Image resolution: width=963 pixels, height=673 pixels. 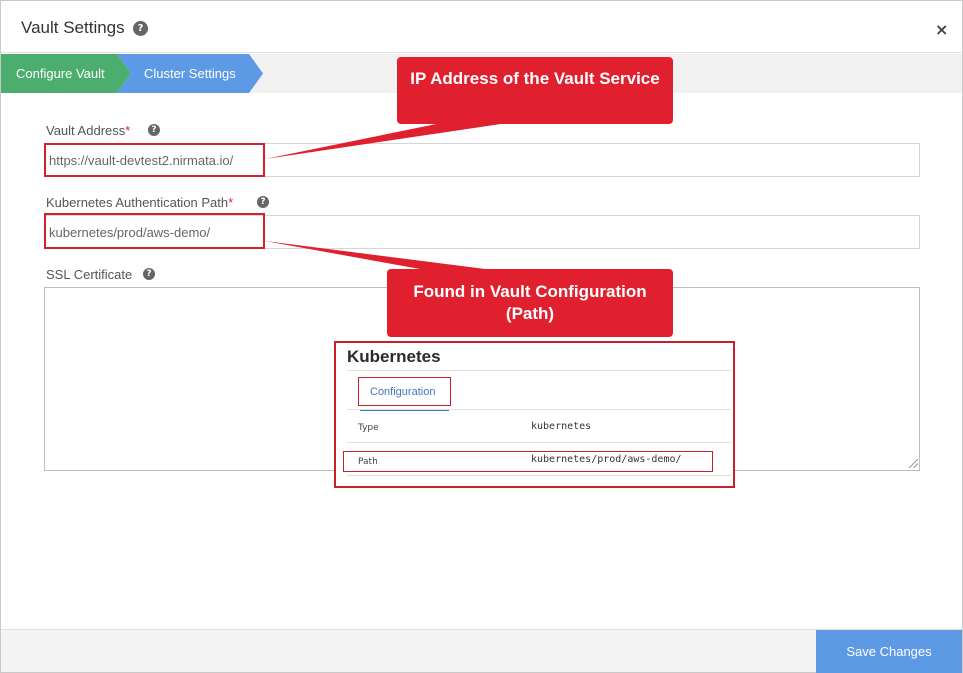 I want to click on vault-address-label-text: Vault Address, so click(x=86, y=130).